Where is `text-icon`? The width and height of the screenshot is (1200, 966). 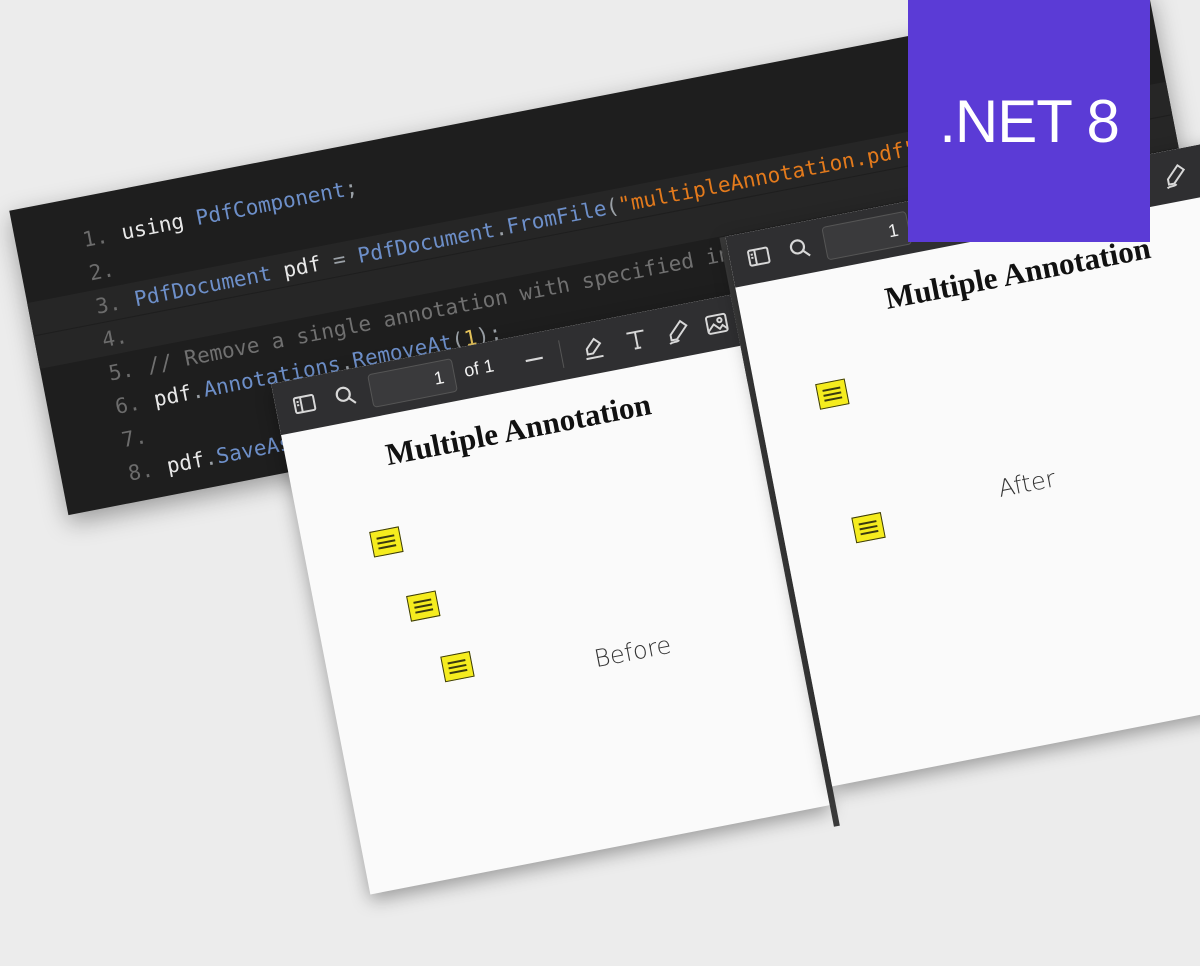
text-icon is located at coordinates (636, 339).